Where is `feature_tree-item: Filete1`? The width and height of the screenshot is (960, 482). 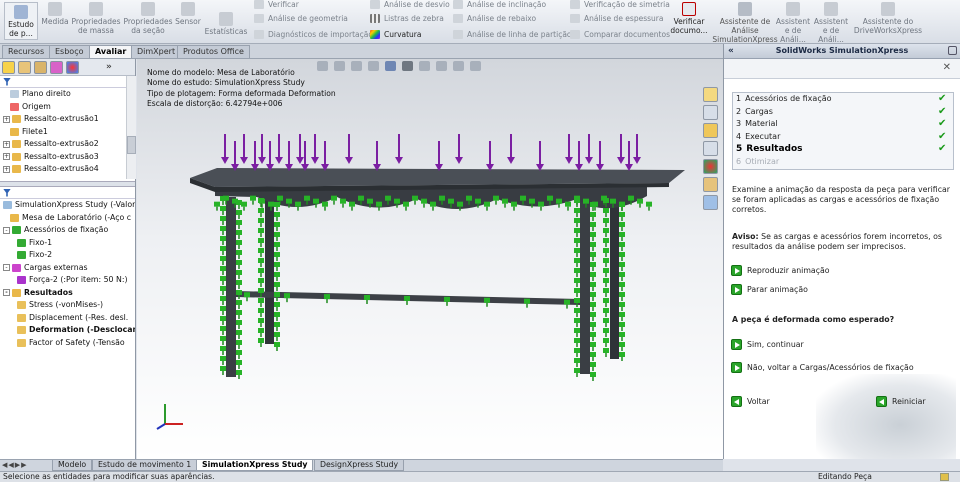
feature_tree-item: Filete1 is located at coordinates (67, 132).